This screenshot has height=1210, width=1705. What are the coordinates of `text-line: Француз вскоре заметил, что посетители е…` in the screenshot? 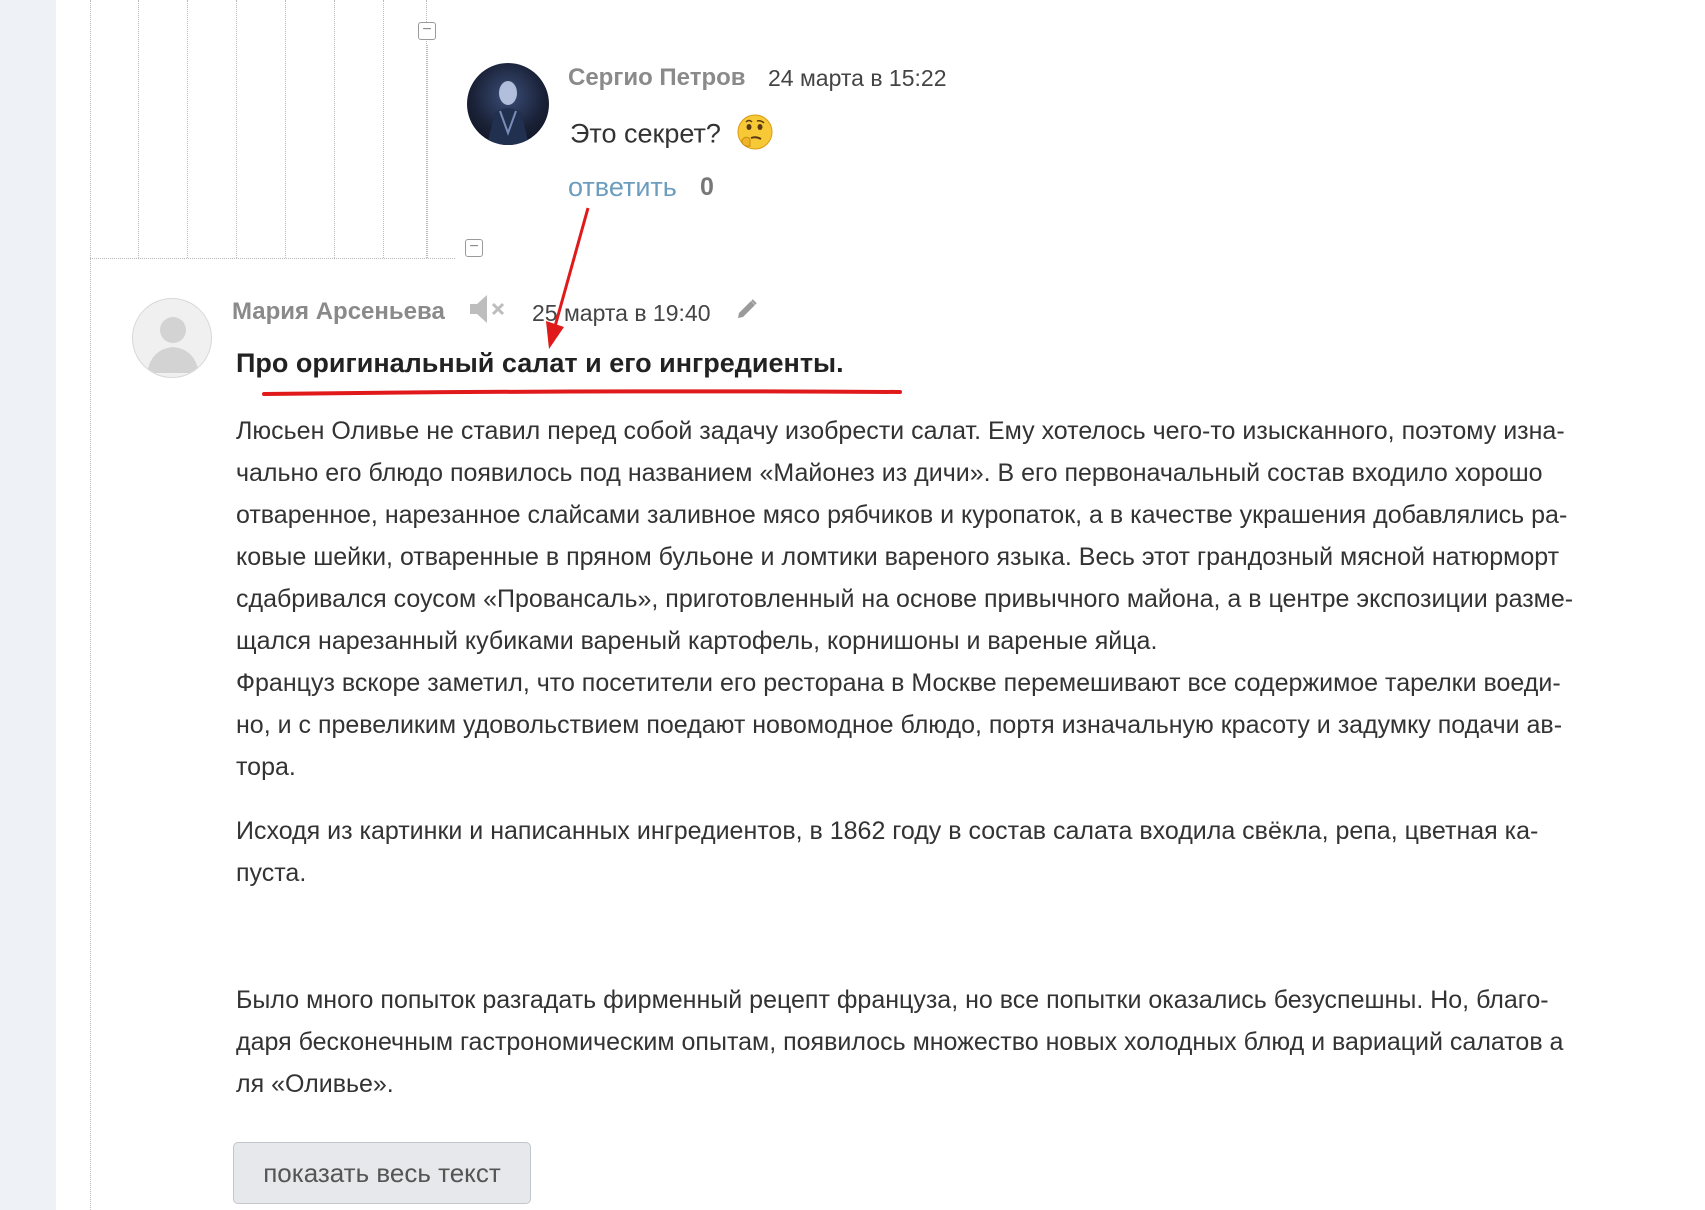 It's located at (898, 683).